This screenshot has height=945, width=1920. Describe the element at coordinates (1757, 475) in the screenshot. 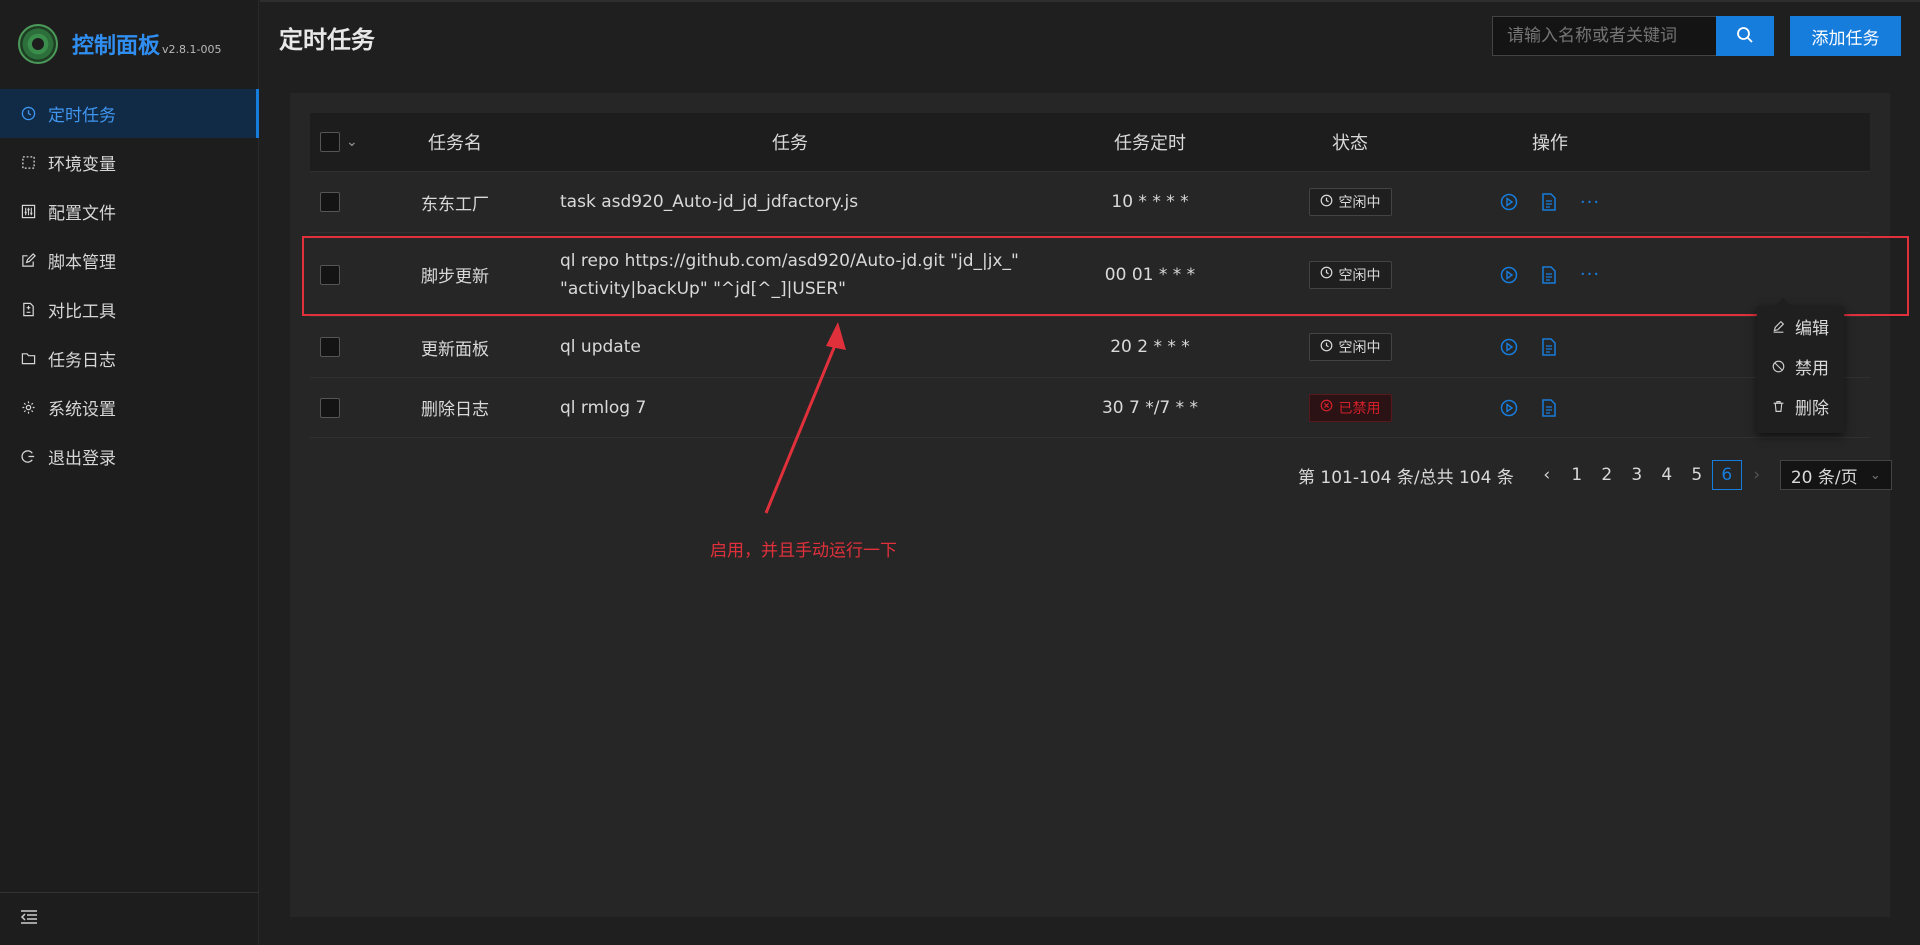

I see `next-page-icon: ›` at that location.